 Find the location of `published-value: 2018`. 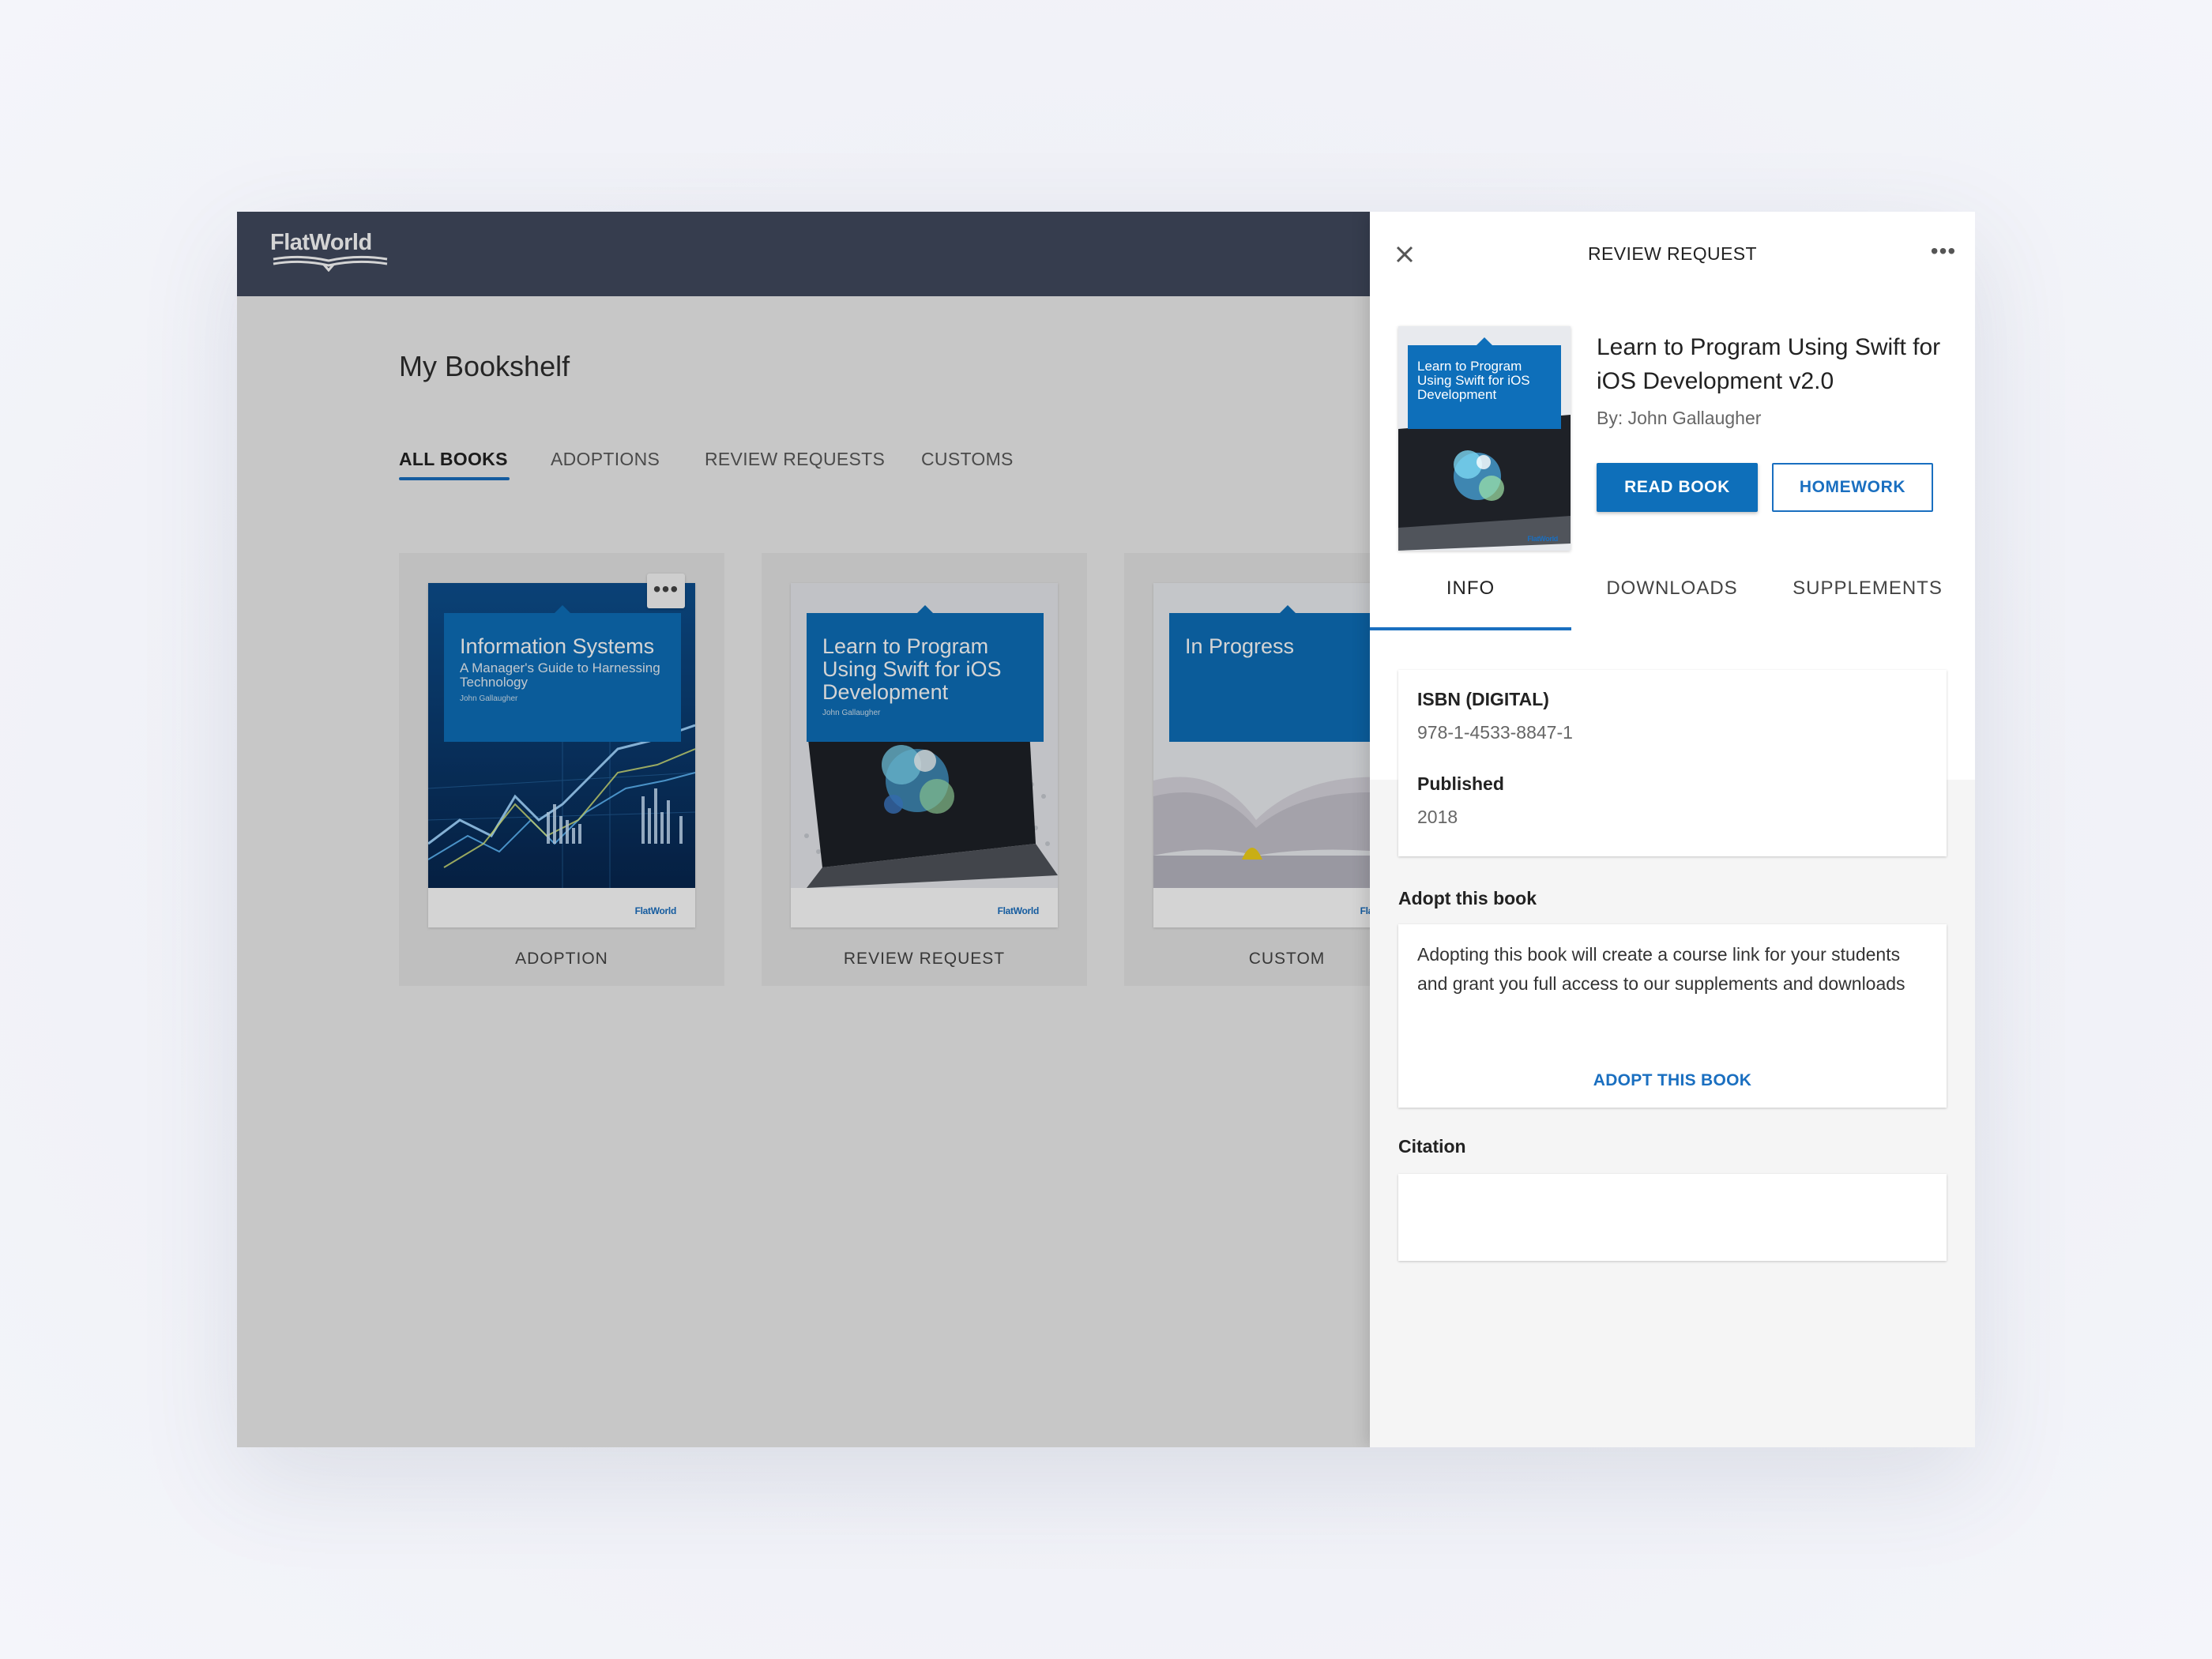

published-value: 2018 is located at coordinates (1437, 817).